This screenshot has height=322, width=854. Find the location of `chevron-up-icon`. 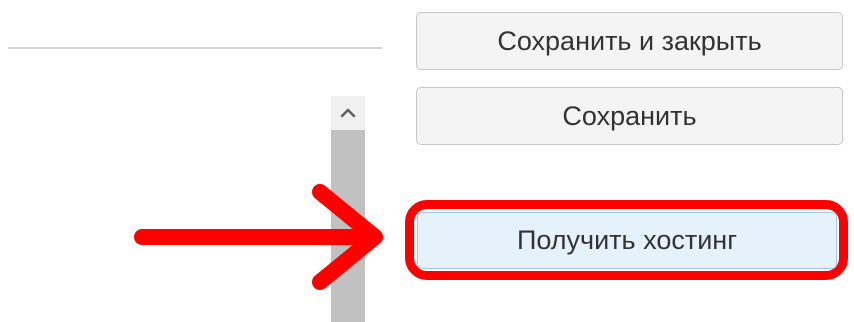

chevron-up-icon is located at coordinates (348, 113).